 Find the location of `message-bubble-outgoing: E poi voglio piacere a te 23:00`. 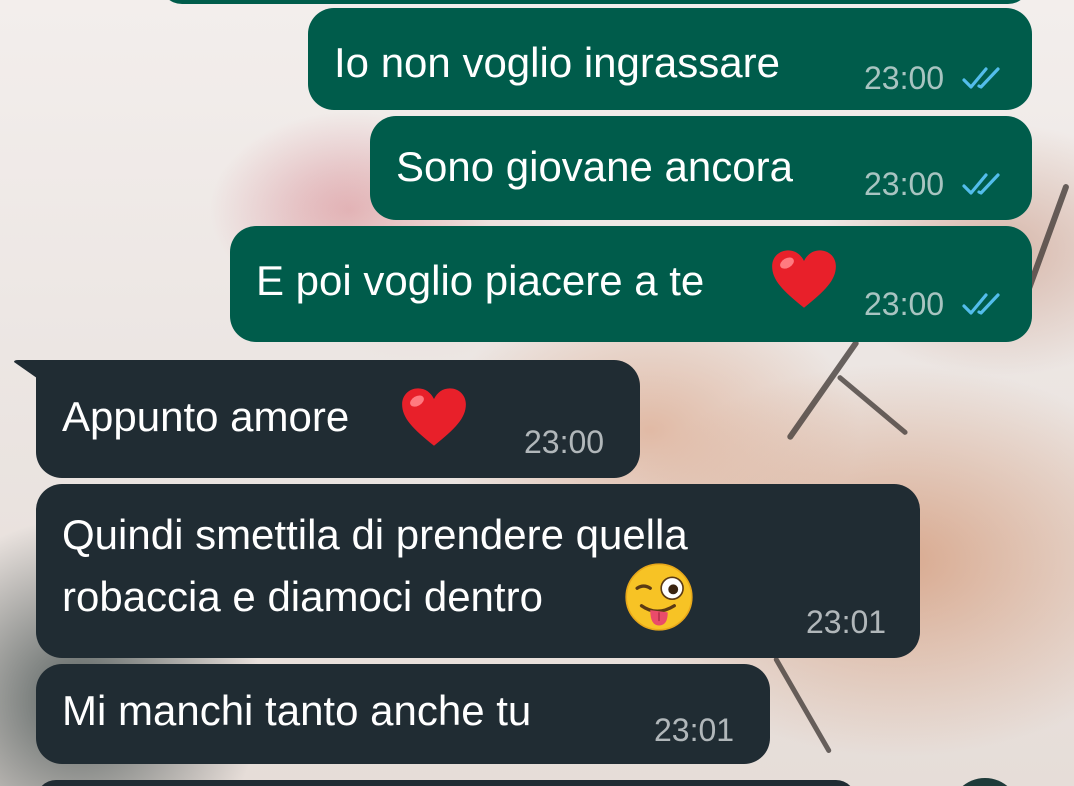

message-bubble-outgoing: E poi voglio piacere a te 23:00 is located at coordinates (631, 284).